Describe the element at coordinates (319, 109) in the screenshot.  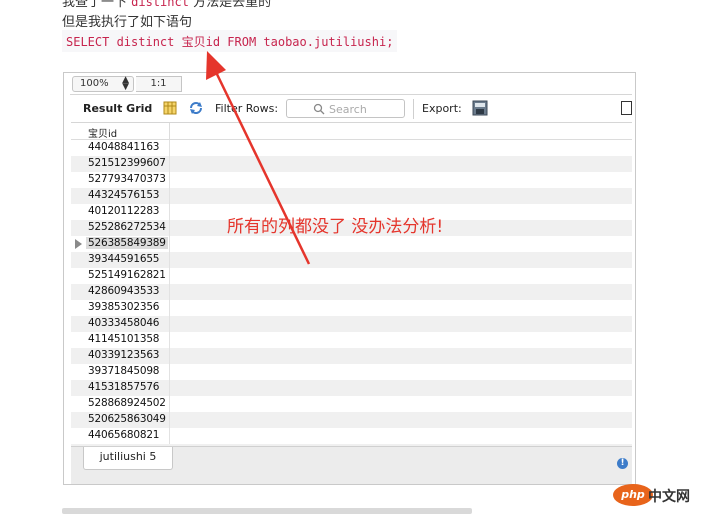
I see `search-icon` at that location.